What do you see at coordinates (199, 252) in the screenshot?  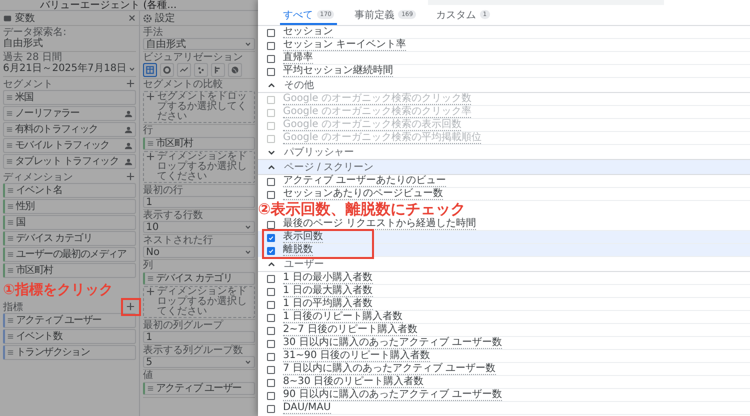 I see `dropdown-field: No` at bounding box center [199, 252].